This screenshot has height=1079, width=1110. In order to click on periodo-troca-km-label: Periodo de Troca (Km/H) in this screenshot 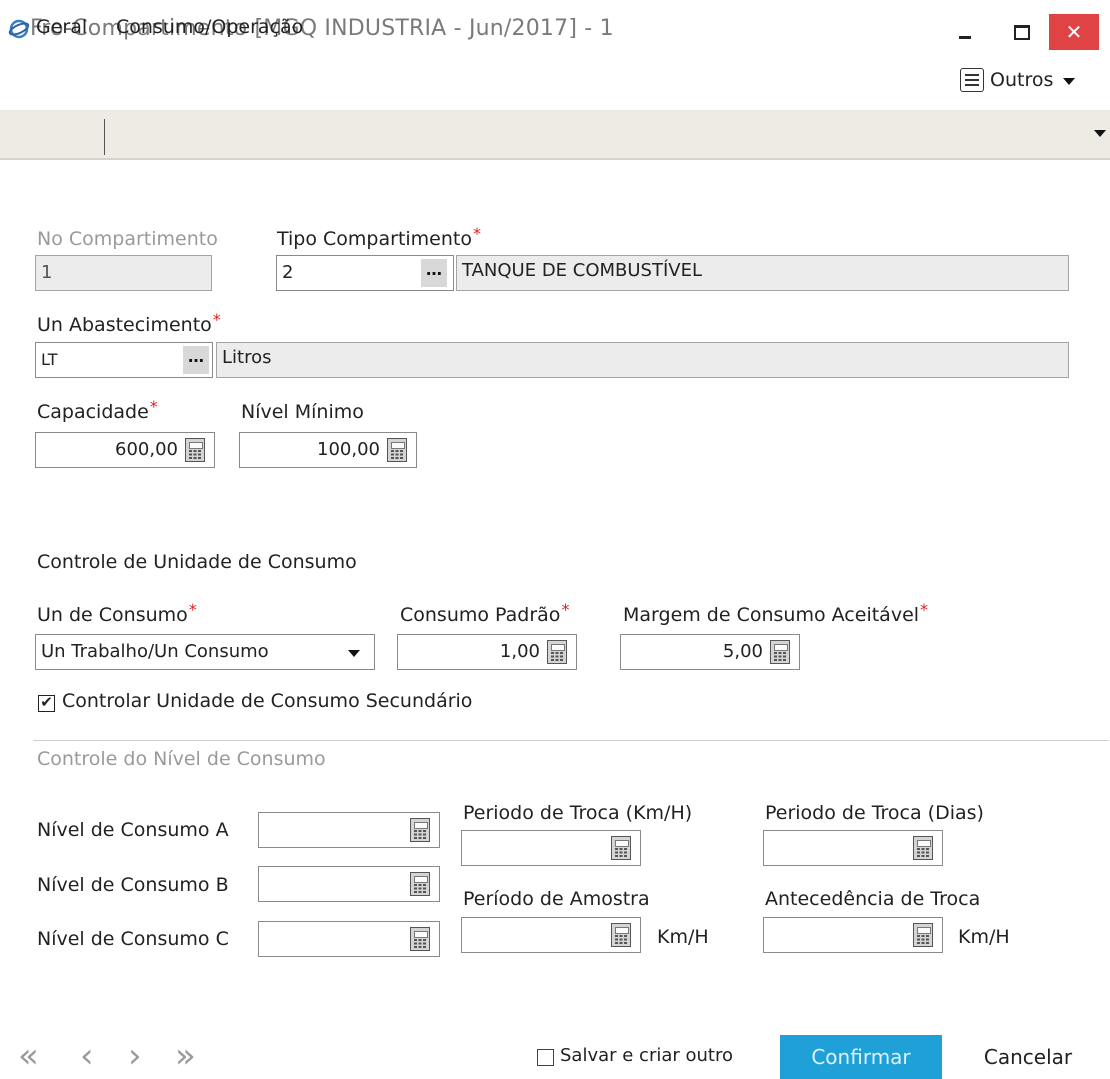, I will do `click(578, 813)`.